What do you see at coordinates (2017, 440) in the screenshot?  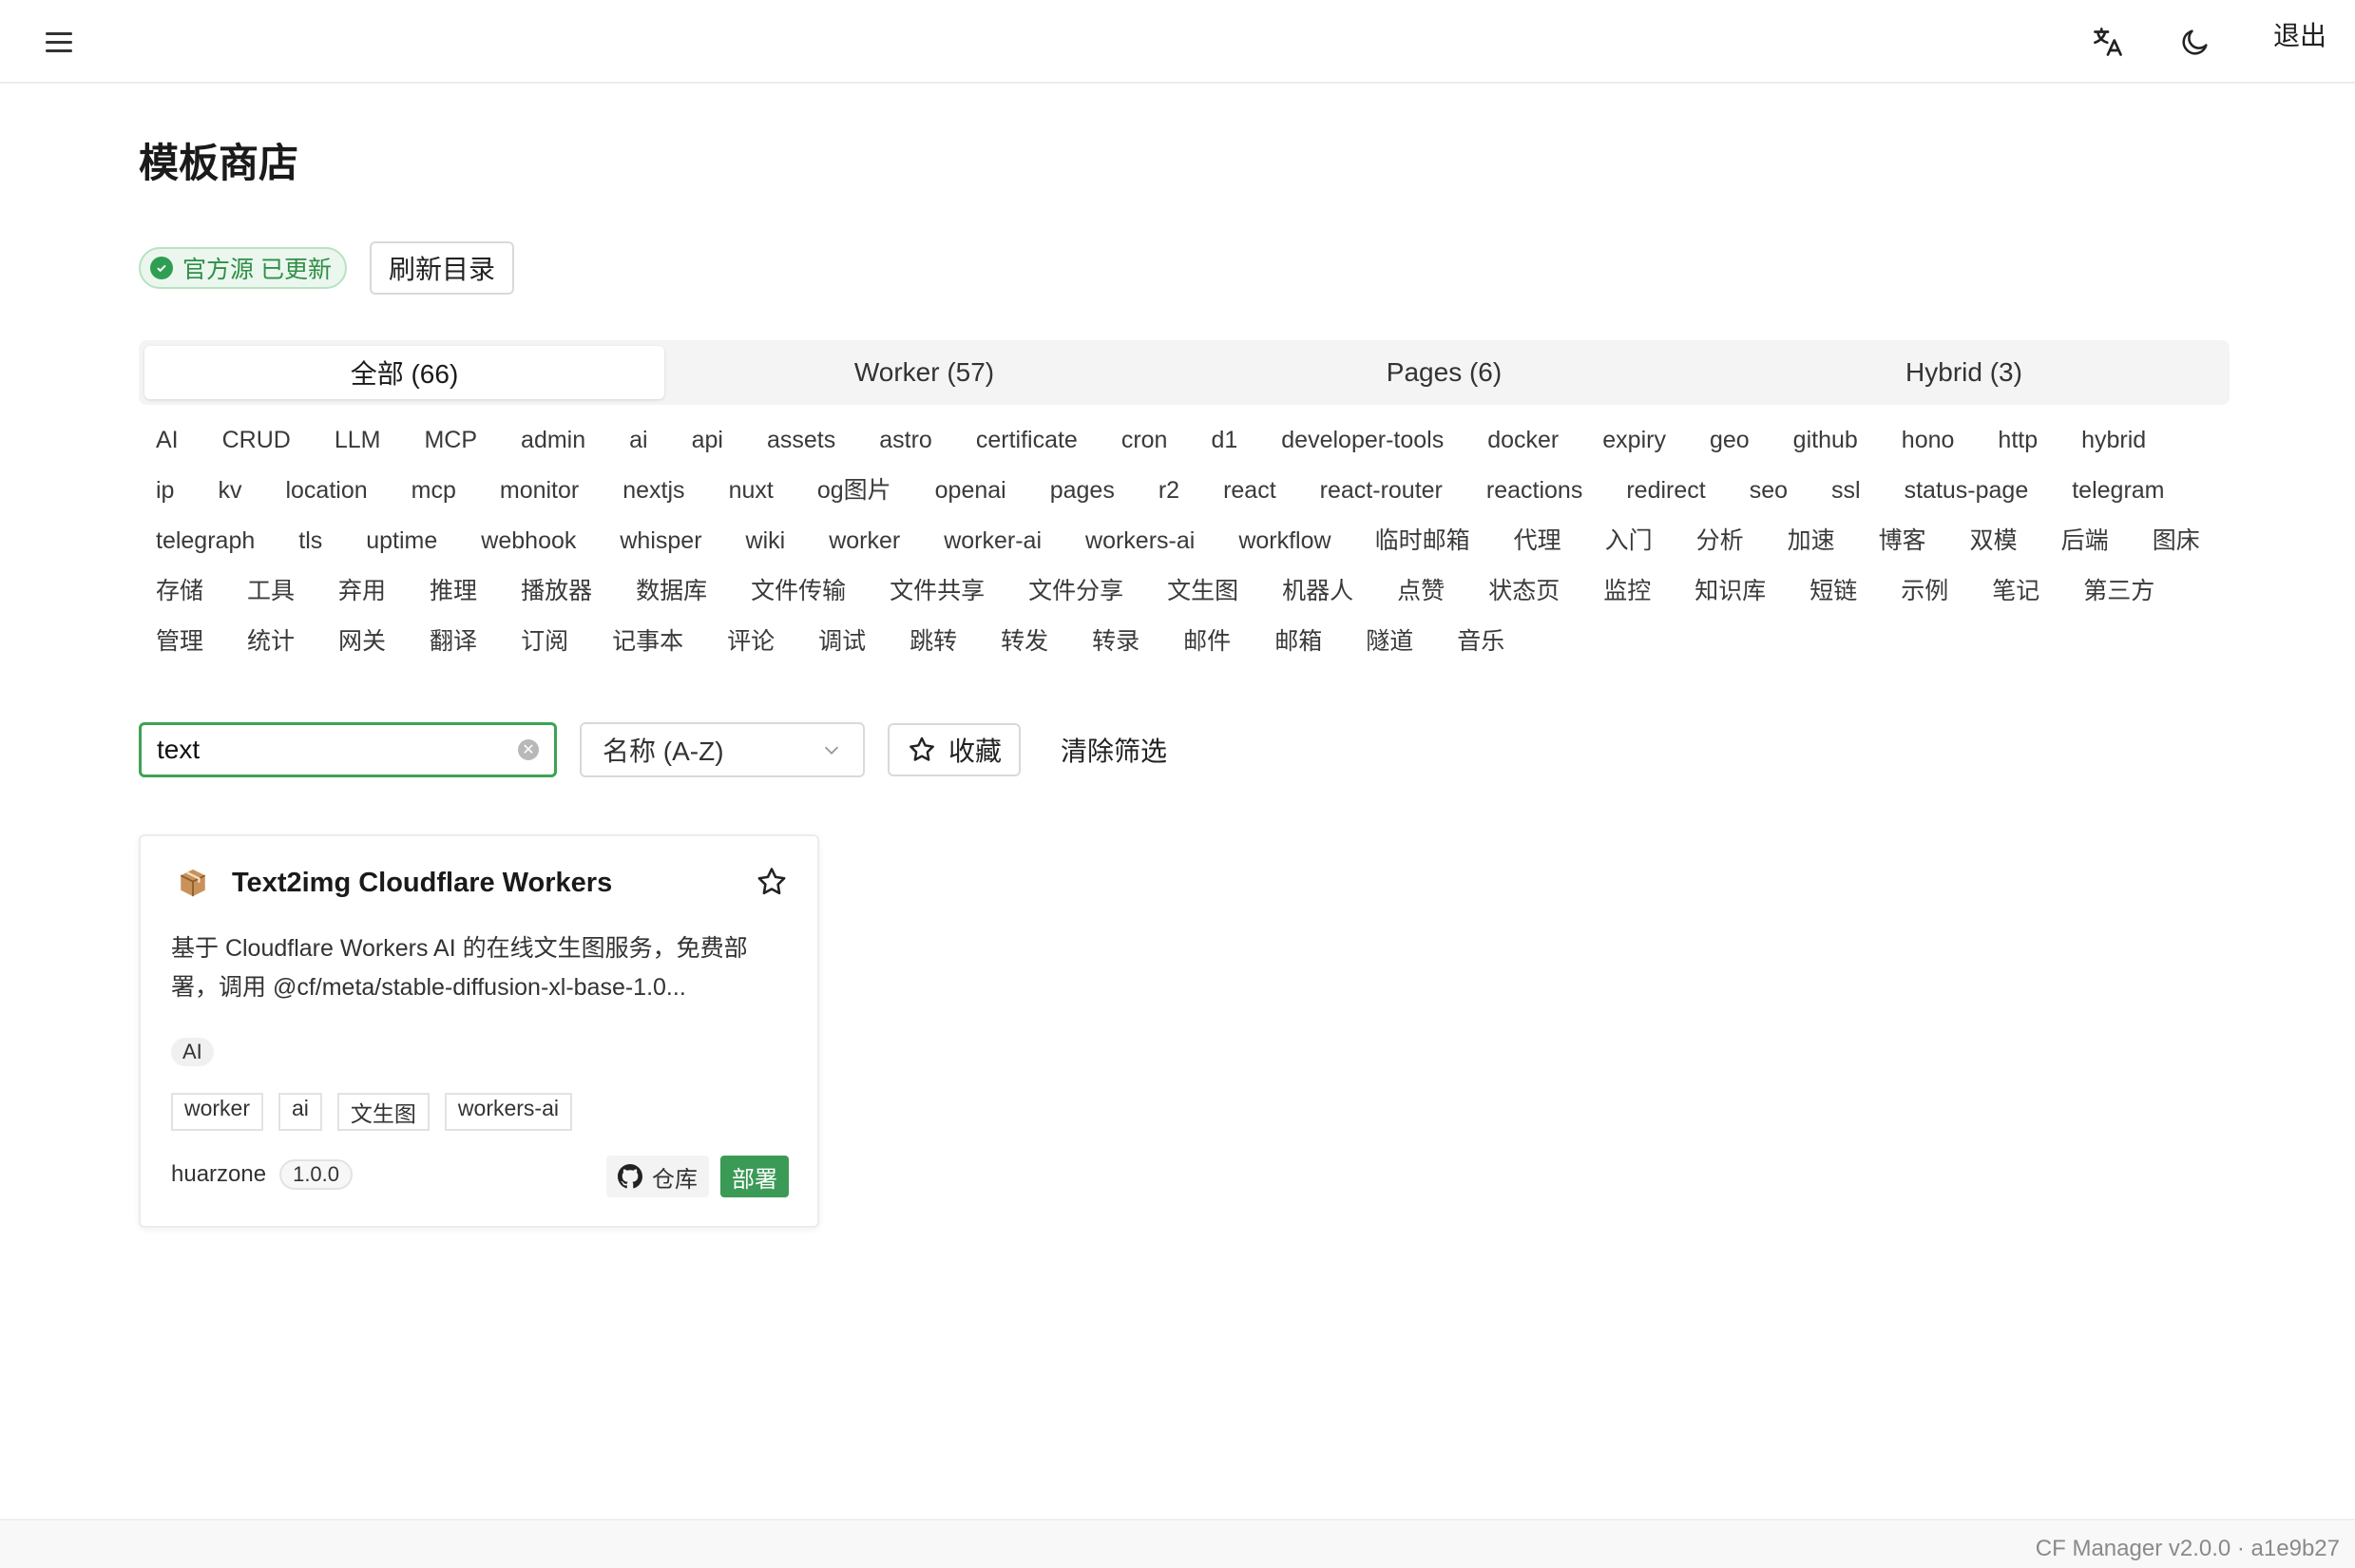 I see `tag-filter-item: http` at bounding box center [2017, 440].